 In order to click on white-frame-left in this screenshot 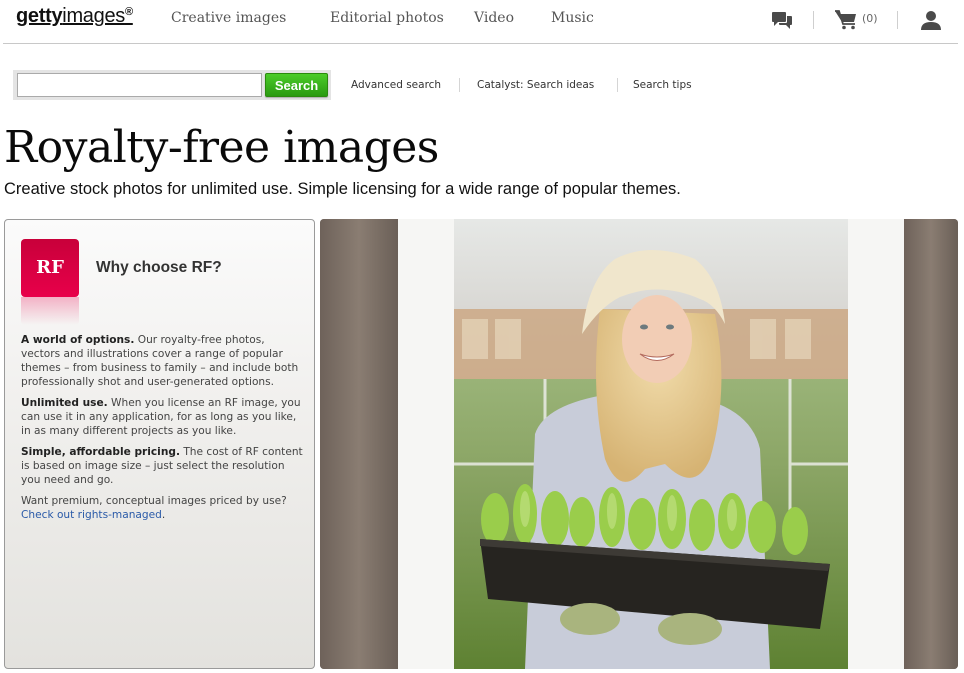, I will do `click(426, 444)`.